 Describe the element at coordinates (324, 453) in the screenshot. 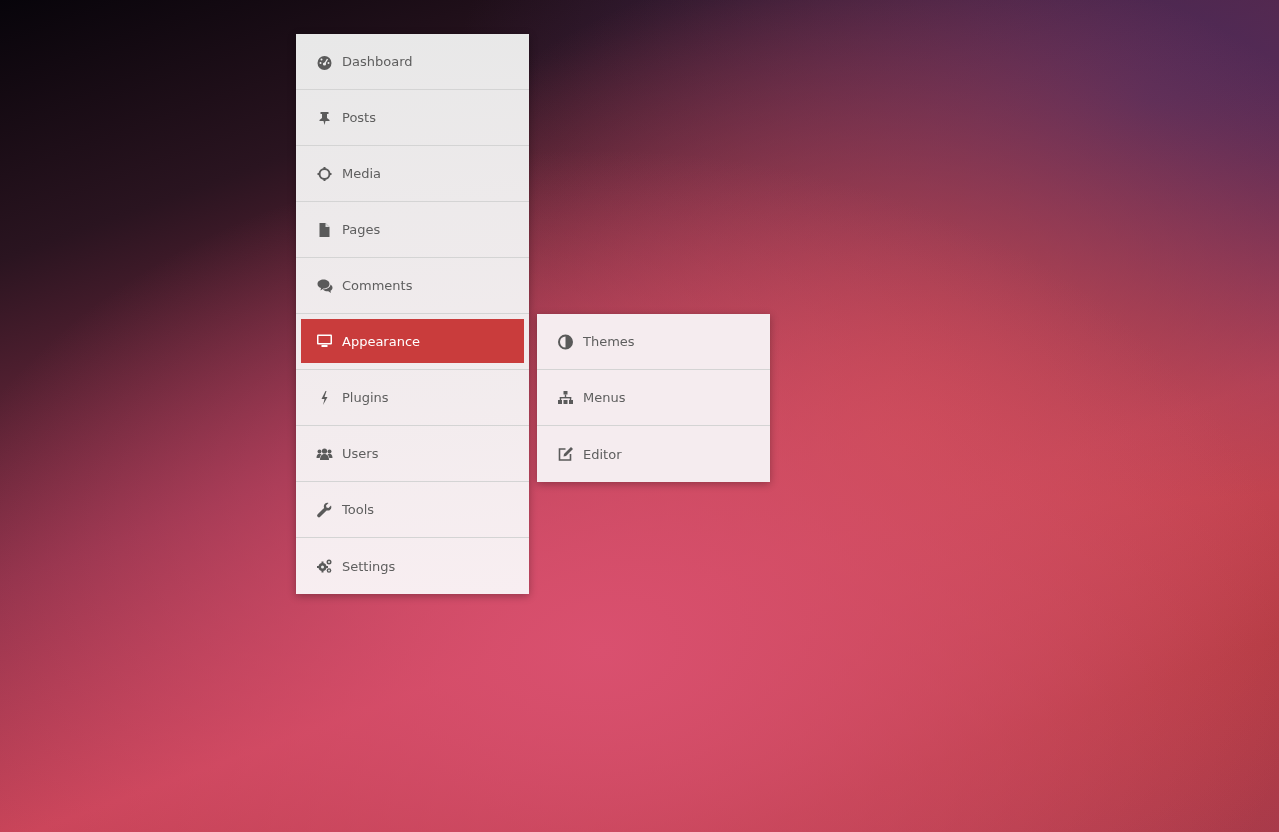

I see `users-icon` at that location.